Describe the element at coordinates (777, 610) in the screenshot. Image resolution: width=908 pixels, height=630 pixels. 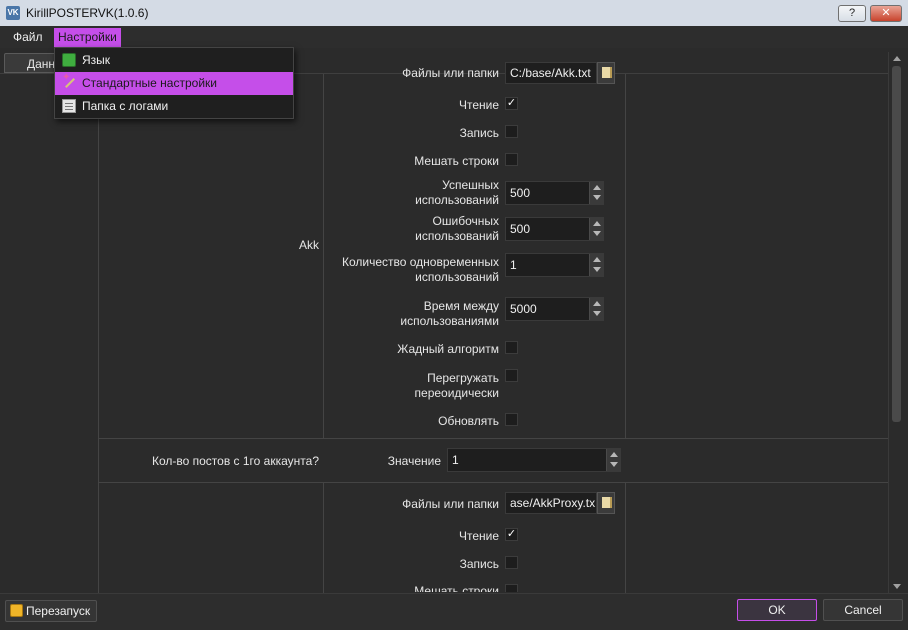
I see `ok-button: OK` at that location.